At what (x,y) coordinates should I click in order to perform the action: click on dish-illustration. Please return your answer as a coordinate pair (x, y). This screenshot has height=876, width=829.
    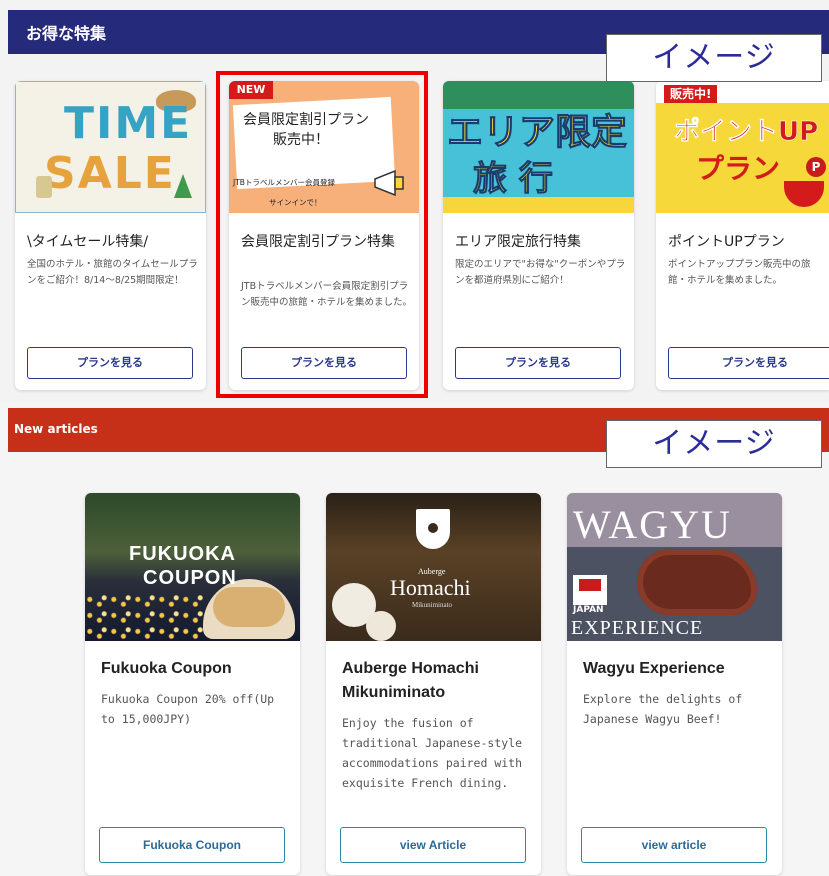
    Looking at the image, I should click on (381, 626).